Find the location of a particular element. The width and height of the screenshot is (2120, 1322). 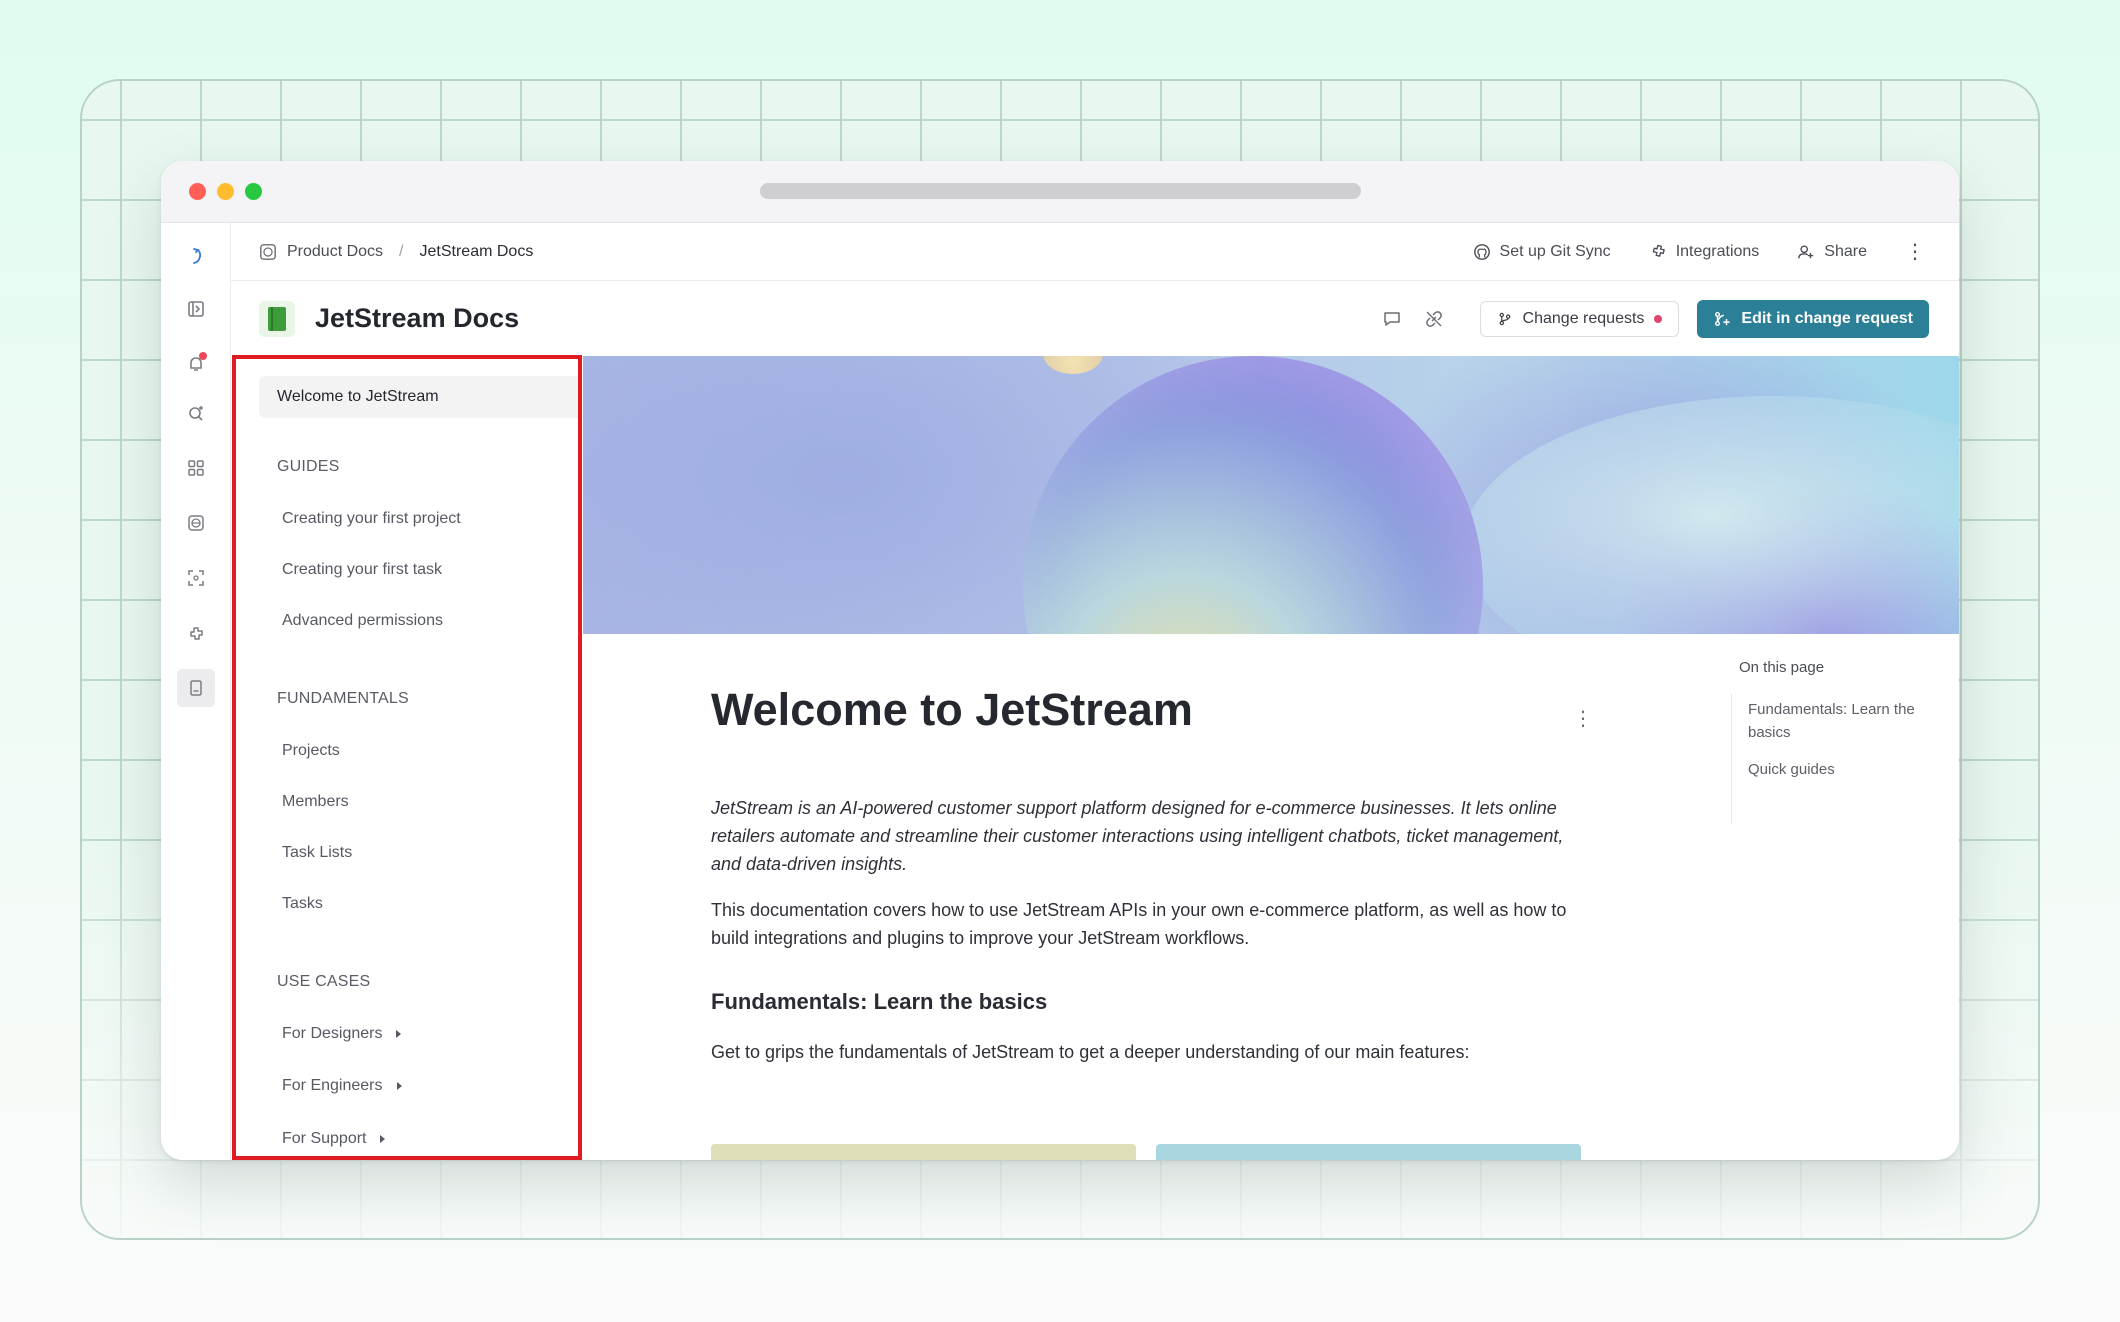

breadcrumb-root: Product Docs is located at coordinates (335, 252).